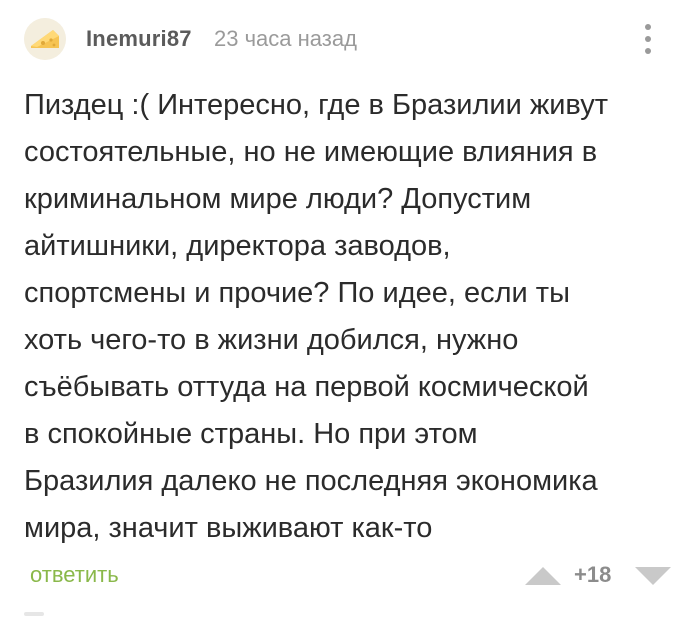 Image resolution: width=700 pixels, height=620 pixels. I want to click on cheese-avatar-icon, so click(45, 39).